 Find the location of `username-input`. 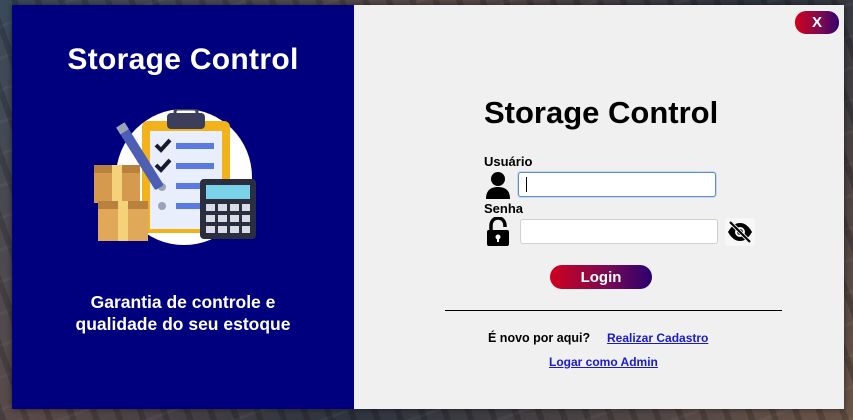

username-input is located at coordinates (617, 184).